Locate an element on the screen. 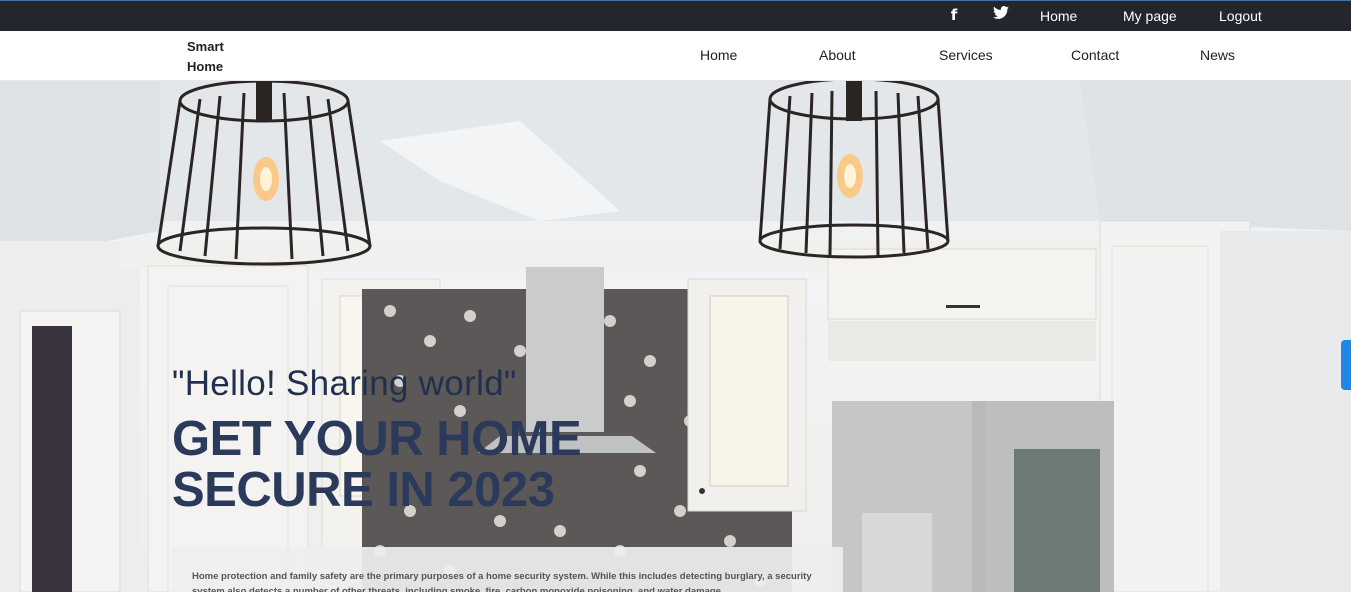 This screenshot has height=592, width=1351. topbar-logout-link: Logout is located at coordinates (1240, 16).